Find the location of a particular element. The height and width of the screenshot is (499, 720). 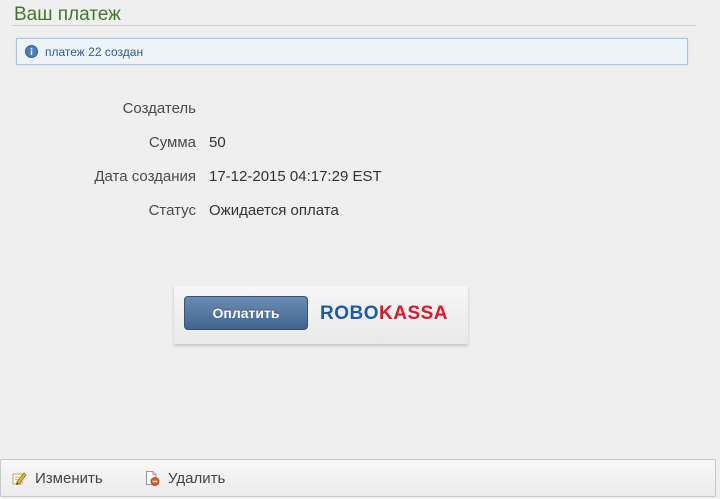

pay-button: Оплатить is located at coordinates (246, 313).